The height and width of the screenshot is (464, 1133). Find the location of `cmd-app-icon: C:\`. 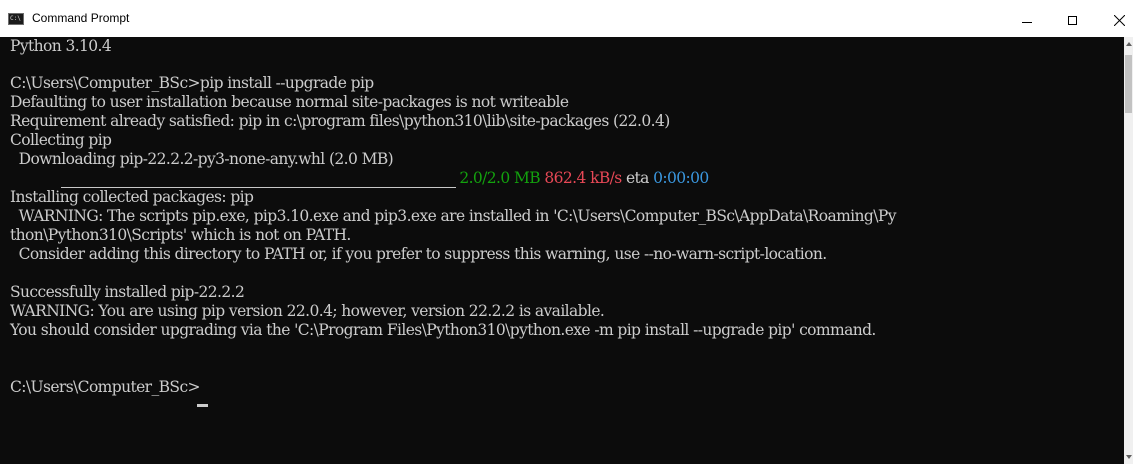

cmd-app-icon: C:\ is located at coordinates (16, 19).